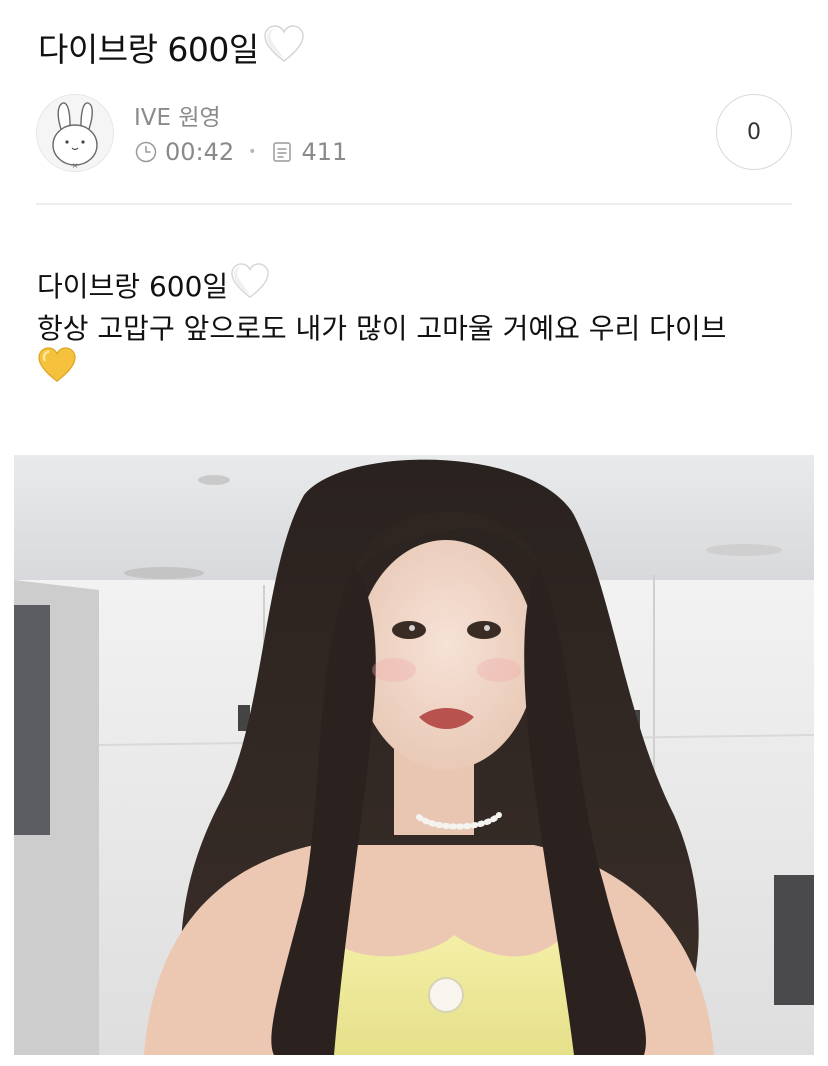 This screenshot has height=1066, width=828. I want to click on comment-count-button: 0, so click(754, 132).